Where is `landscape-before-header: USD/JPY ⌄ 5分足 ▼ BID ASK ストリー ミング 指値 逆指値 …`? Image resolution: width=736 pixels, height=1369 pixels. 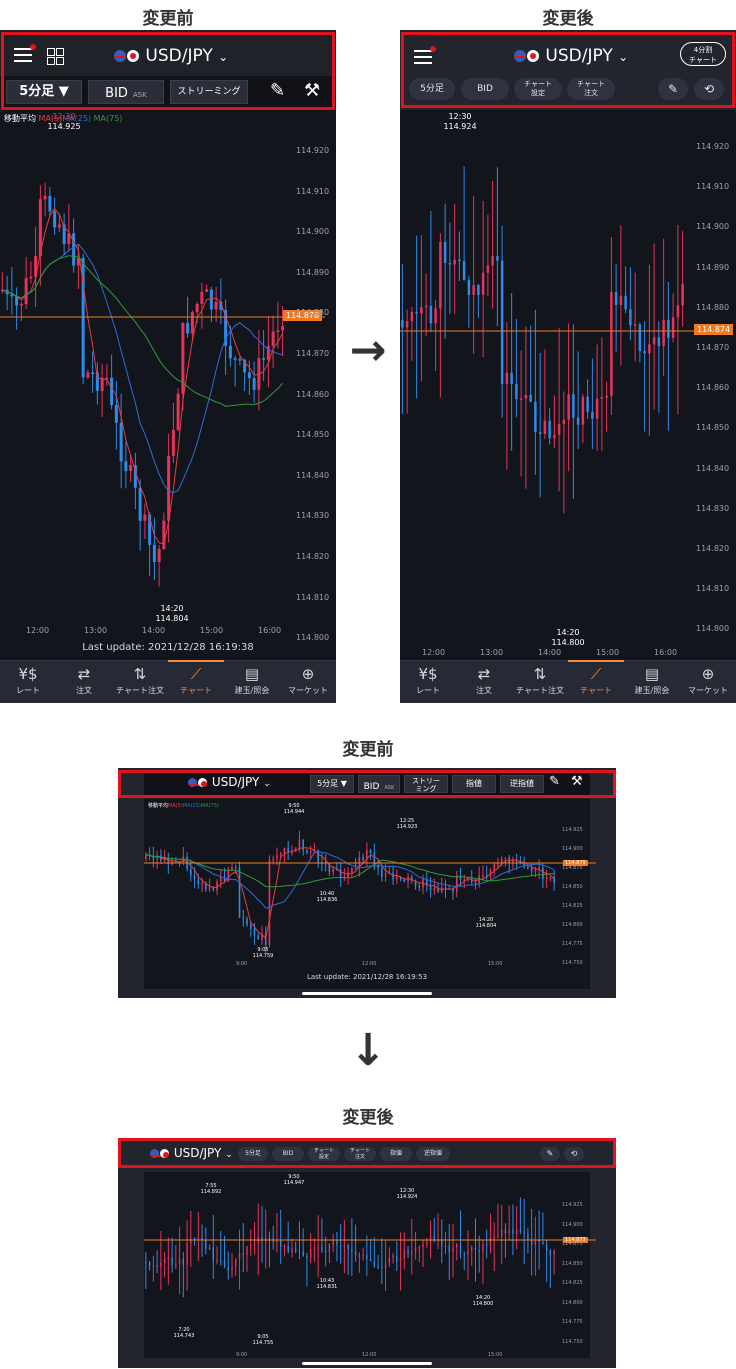
landscape-before-header: USD/JPY ⌄ 5分足 ▼ BID ASK ストリー ミング 指値 逆指値 … is located at coordinates (367, 784).